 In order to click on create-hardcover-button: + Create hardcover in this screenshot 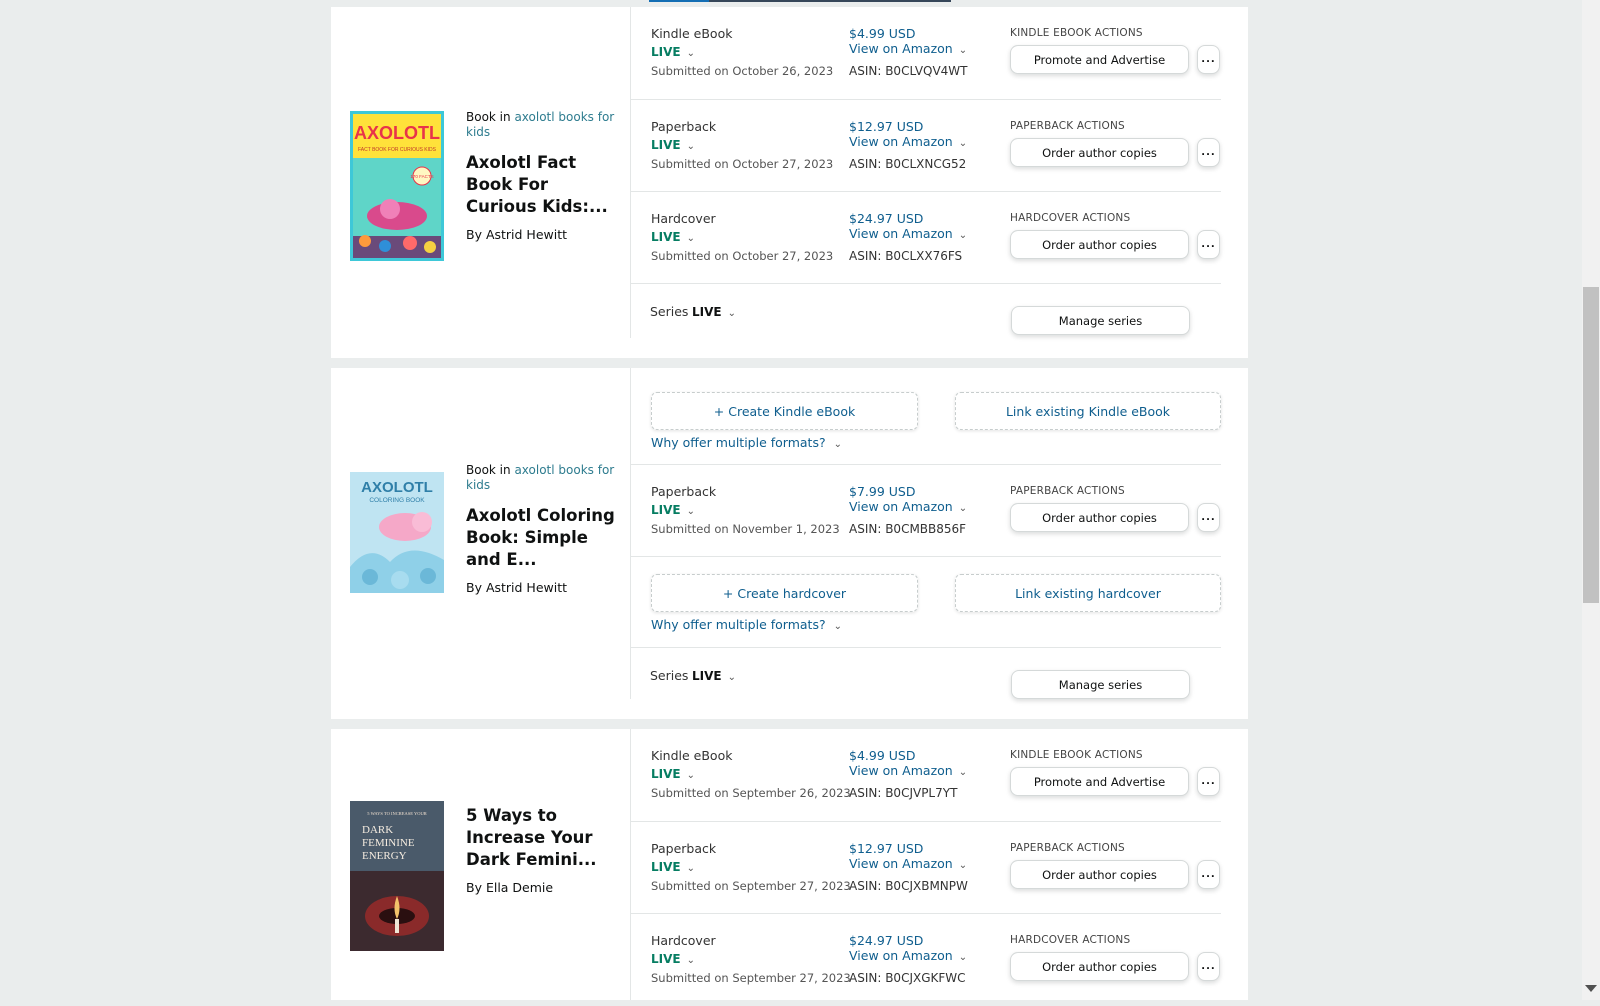, I will do `click(784, 593)`.